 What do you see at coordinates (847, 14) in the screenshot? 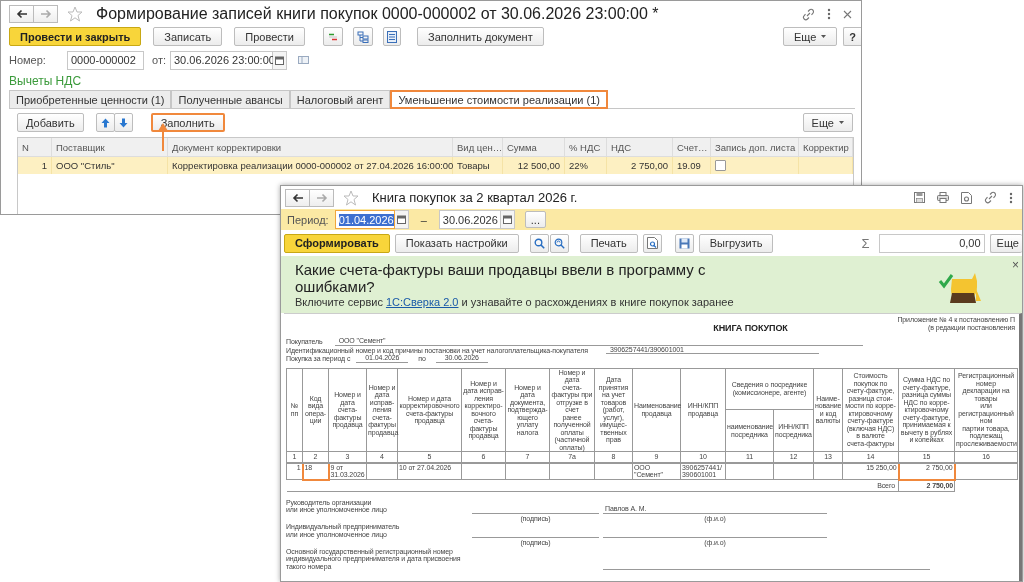
I see `close-icon` at bounding box center [847, 14].